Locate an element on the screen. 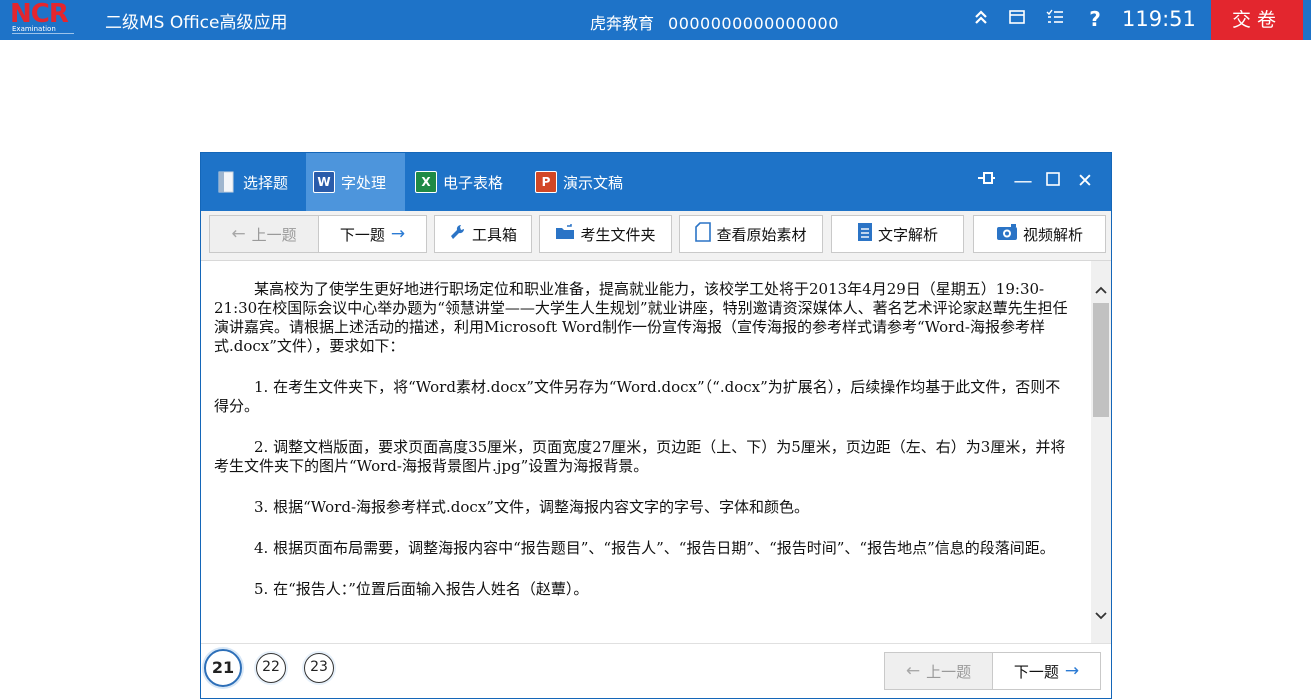 This screenshot has height=699, width=1311. tab-excel: X 电子表格 is located at coordinates (472, 182).